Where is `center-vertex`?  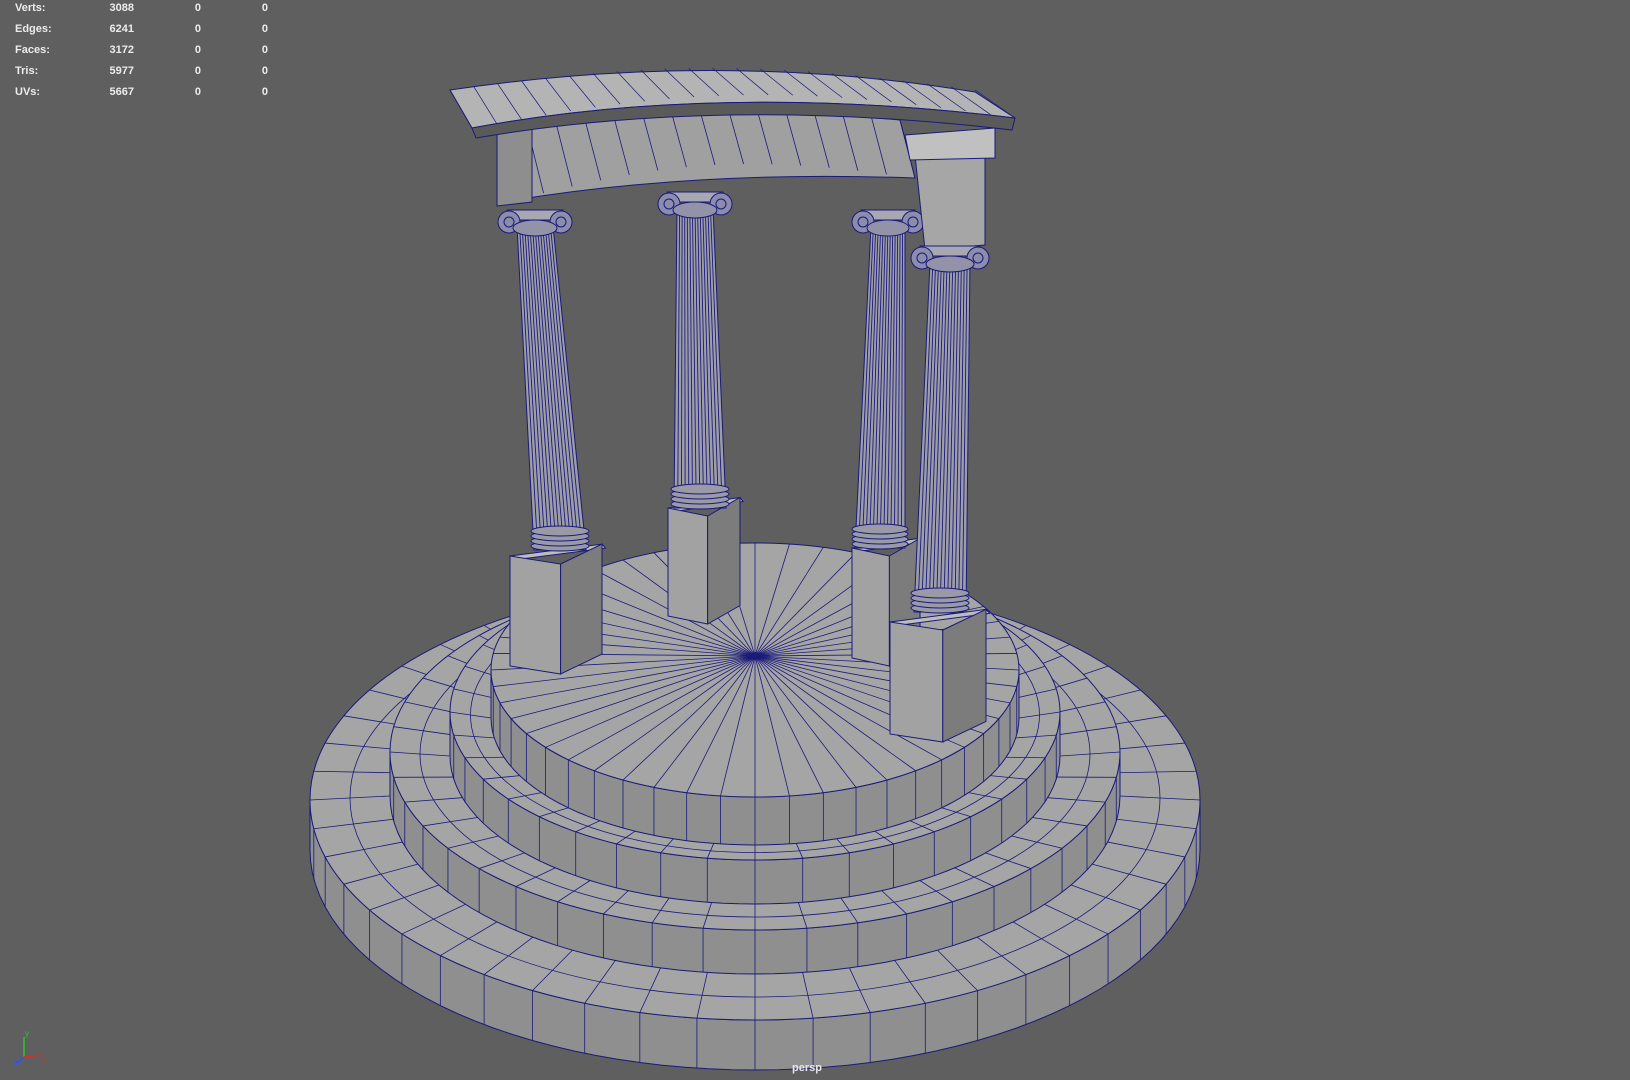
center-vertex is located at coordinates (755, 656).